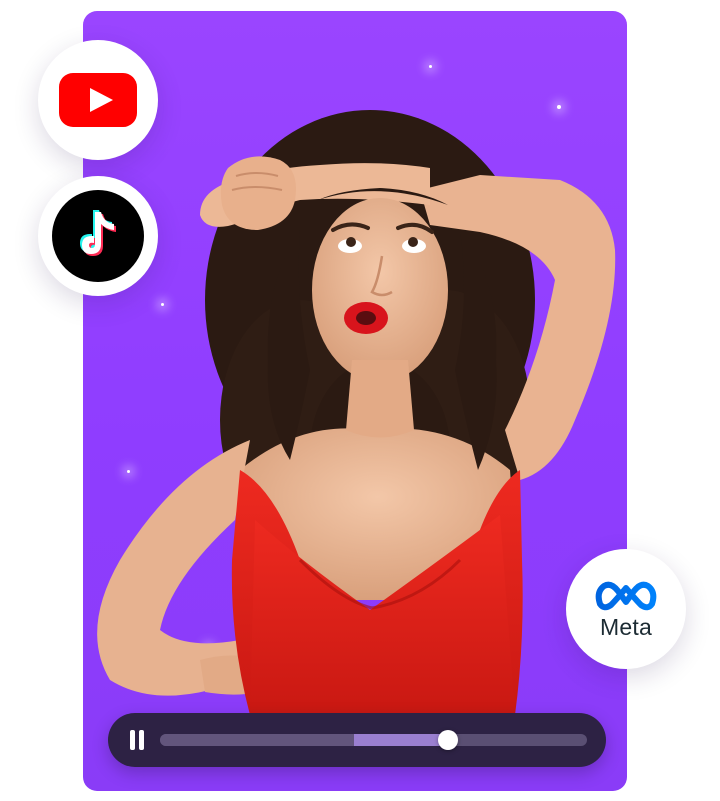 The height and width of the screenshot is (801, 720). I want to click on meta-infinity-icon, so click(626, 595).